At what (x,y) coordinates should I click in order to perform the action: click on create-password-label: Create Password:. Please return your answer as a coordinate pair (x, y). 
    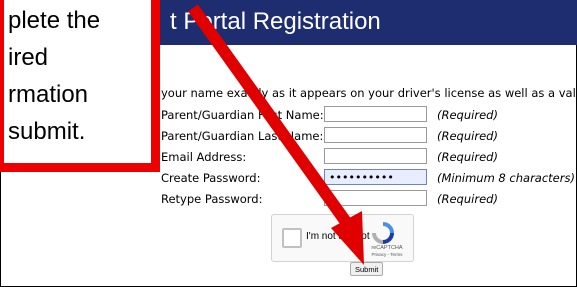
    Looking at the image, I should click on (211, 178).